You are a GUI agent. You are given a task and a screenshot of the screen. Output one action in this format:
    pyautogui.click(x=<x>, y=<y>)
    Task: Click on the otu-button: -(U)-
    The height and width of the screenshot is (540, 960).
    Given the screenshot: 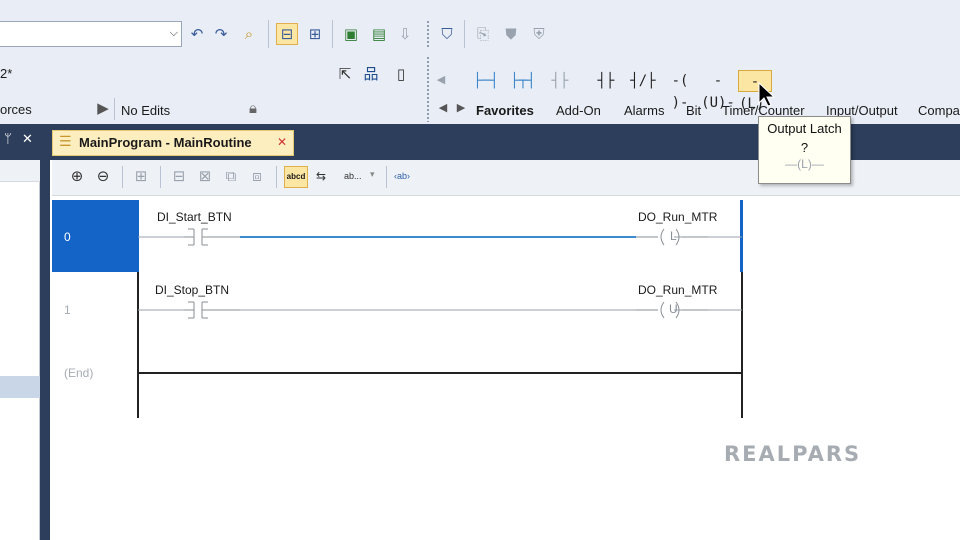 What is the action you would take?
    pyautogui.click(x=718, y=90)
    